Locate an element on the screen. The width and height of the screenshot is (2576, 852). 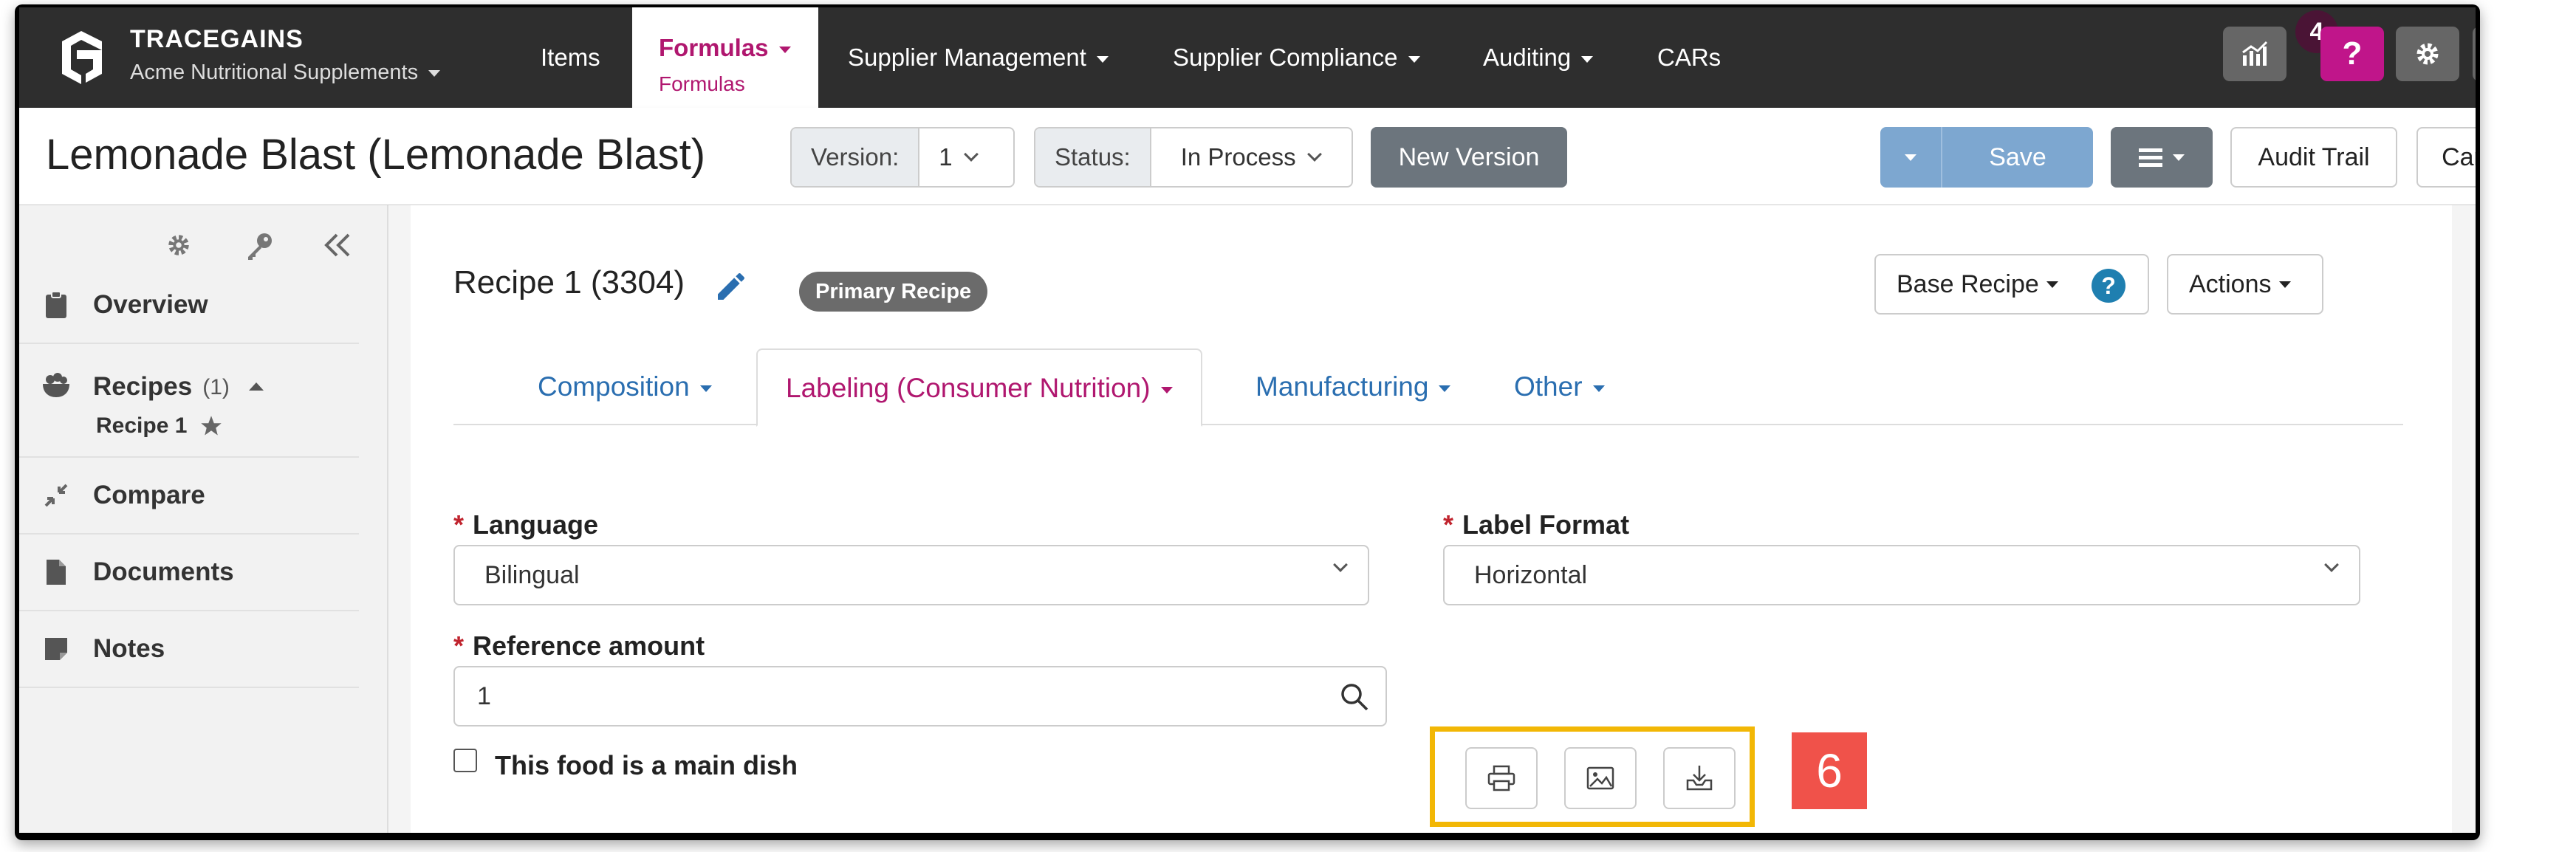
save-button: Save is located at coordinates (2017, 157).